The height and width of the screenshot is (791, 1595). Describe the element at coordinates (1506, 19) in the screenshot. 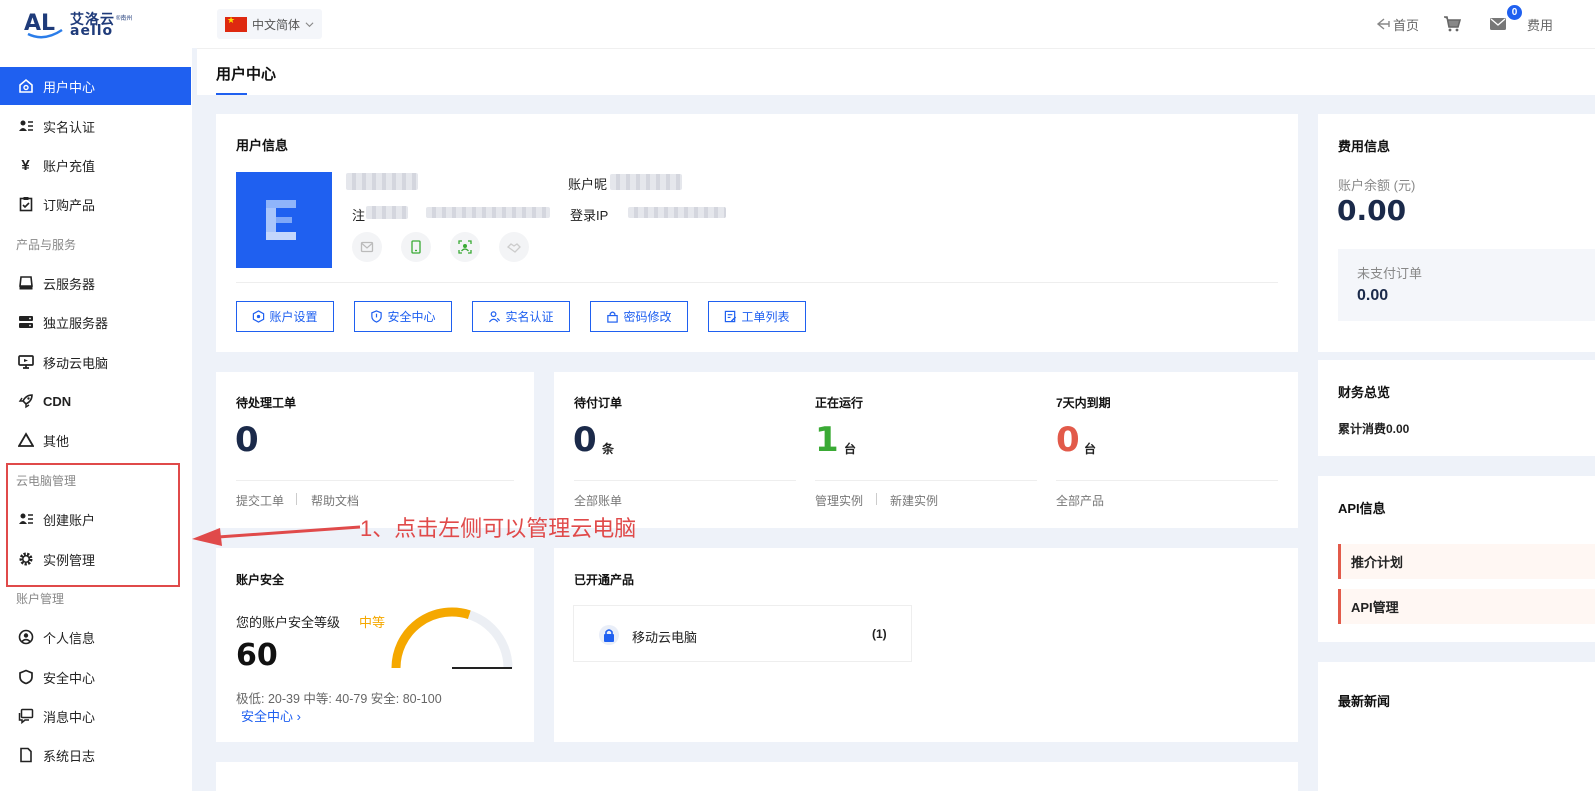

I see `mail-button: 0` at that location.